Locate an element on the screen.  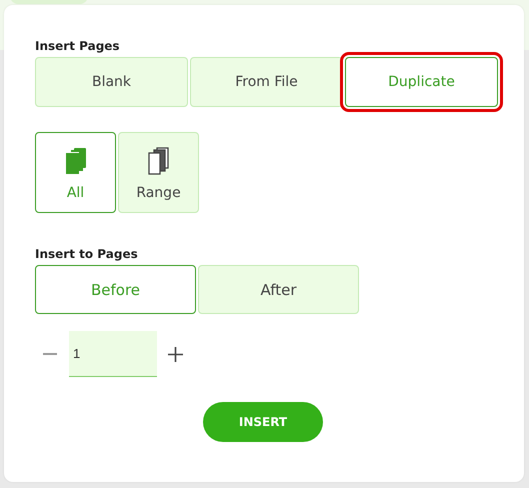
plus-icon is located at coordinates (175, 354).